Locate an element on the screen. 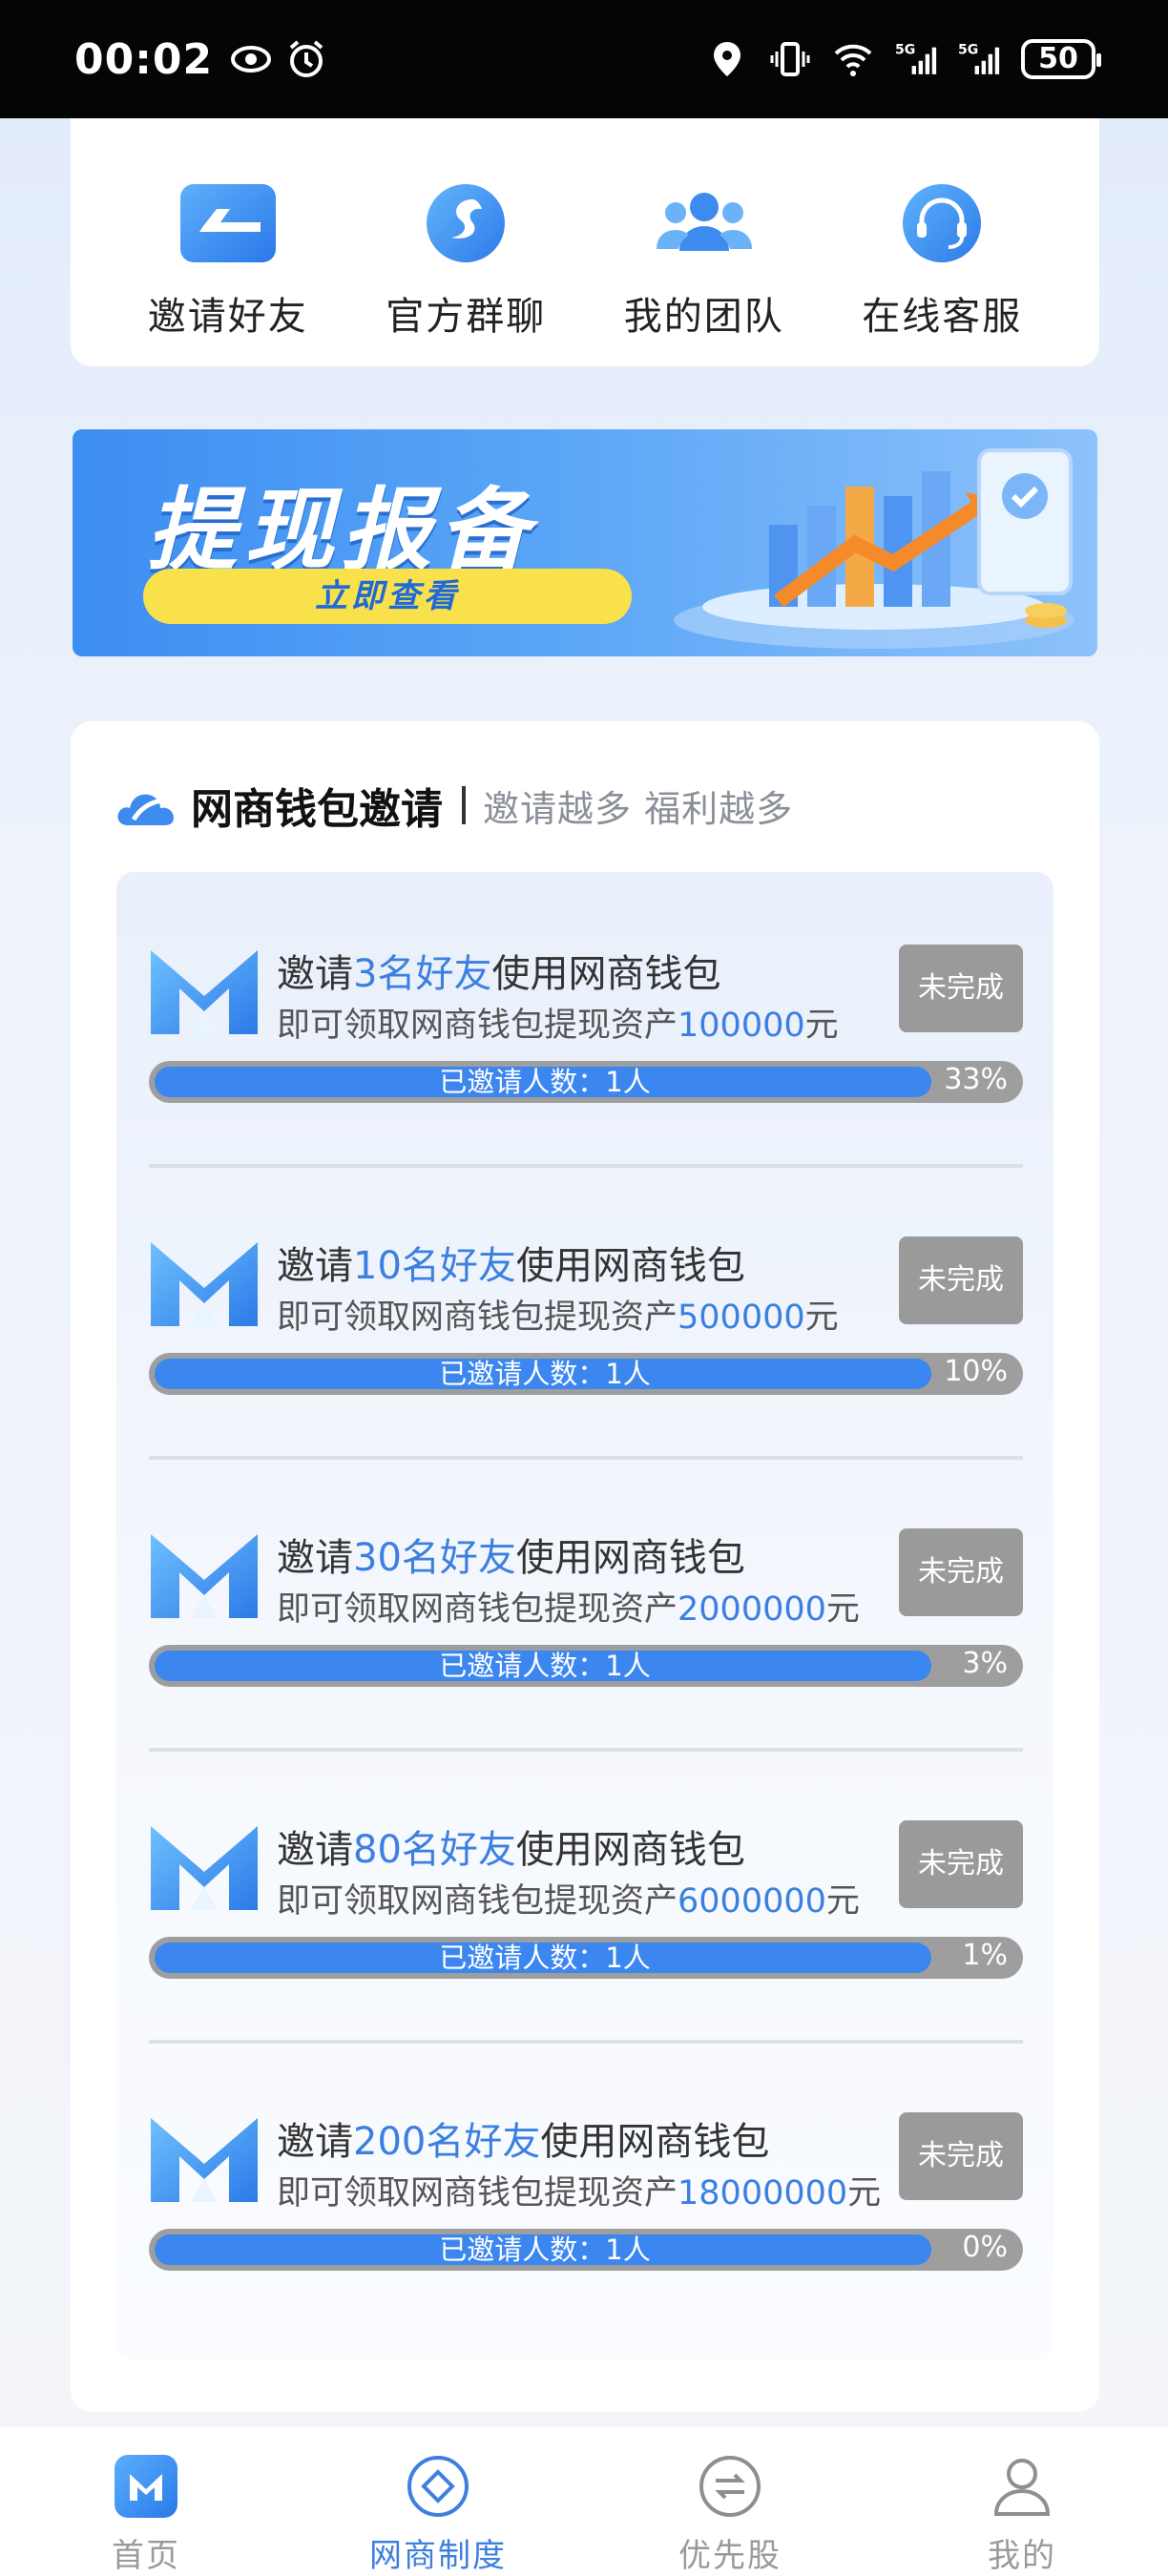 Image resolution: width=1168 pixels, height=2576 pixels. tab-profile: 我的 is located at coordinates (1022, 2514).